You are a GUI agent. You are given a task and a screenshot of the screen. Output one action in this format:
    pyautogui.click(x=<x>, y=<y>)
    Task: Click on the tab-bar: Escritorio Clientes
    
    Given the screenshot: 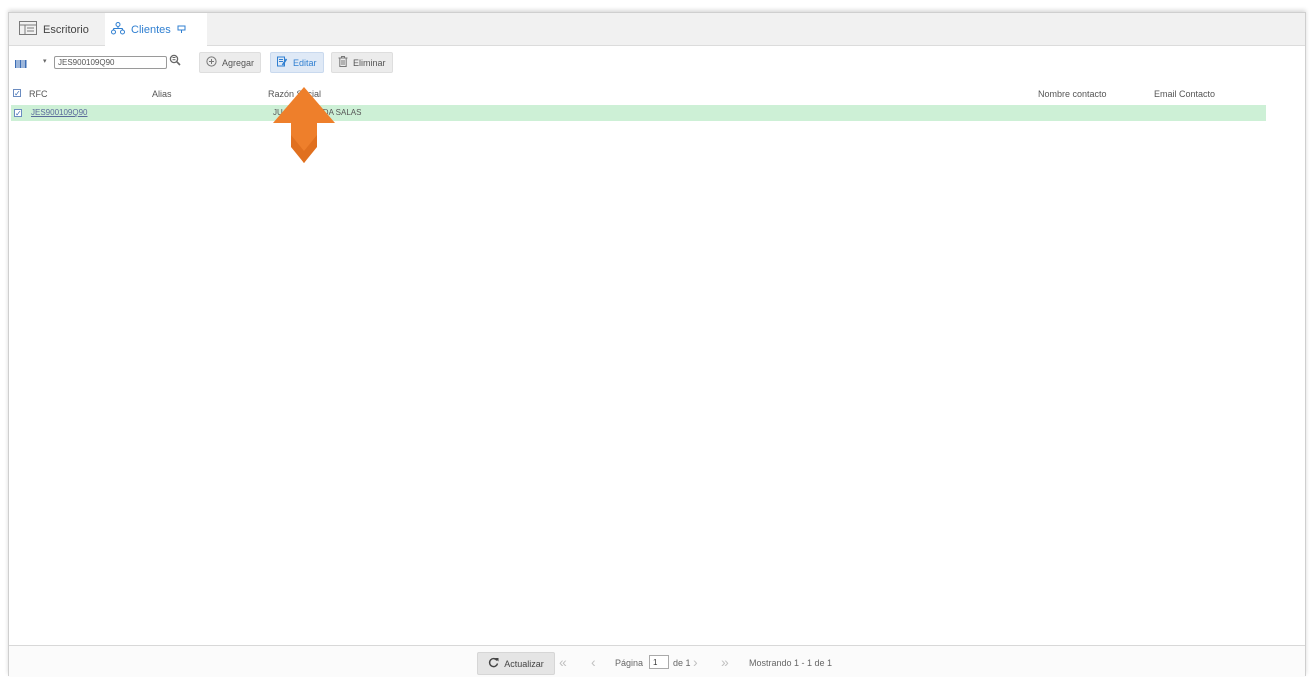 What is the action you would take?
    pyautogui.click(x=657, y=29)
    